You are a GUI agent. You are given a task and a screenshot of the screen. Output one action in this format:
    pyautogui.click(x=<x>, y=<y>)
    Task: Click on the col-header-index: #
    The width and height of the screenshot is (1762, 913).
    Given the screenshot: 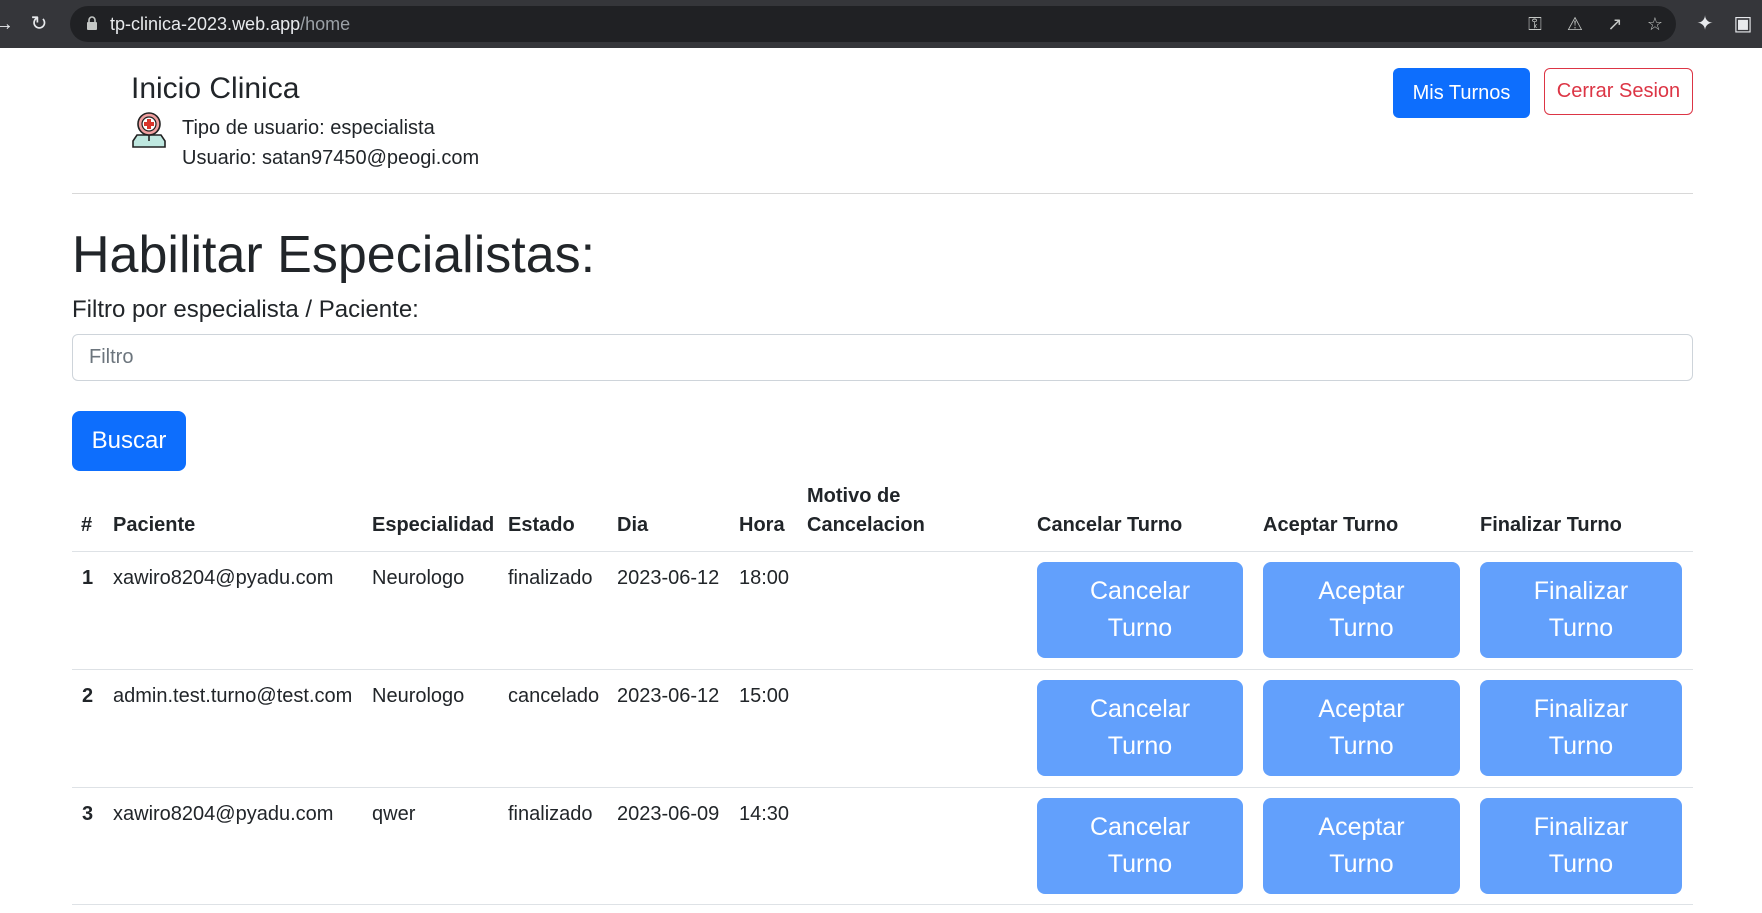 What is the action you would take?
    pyautogui.click(x=87, y=525)
    